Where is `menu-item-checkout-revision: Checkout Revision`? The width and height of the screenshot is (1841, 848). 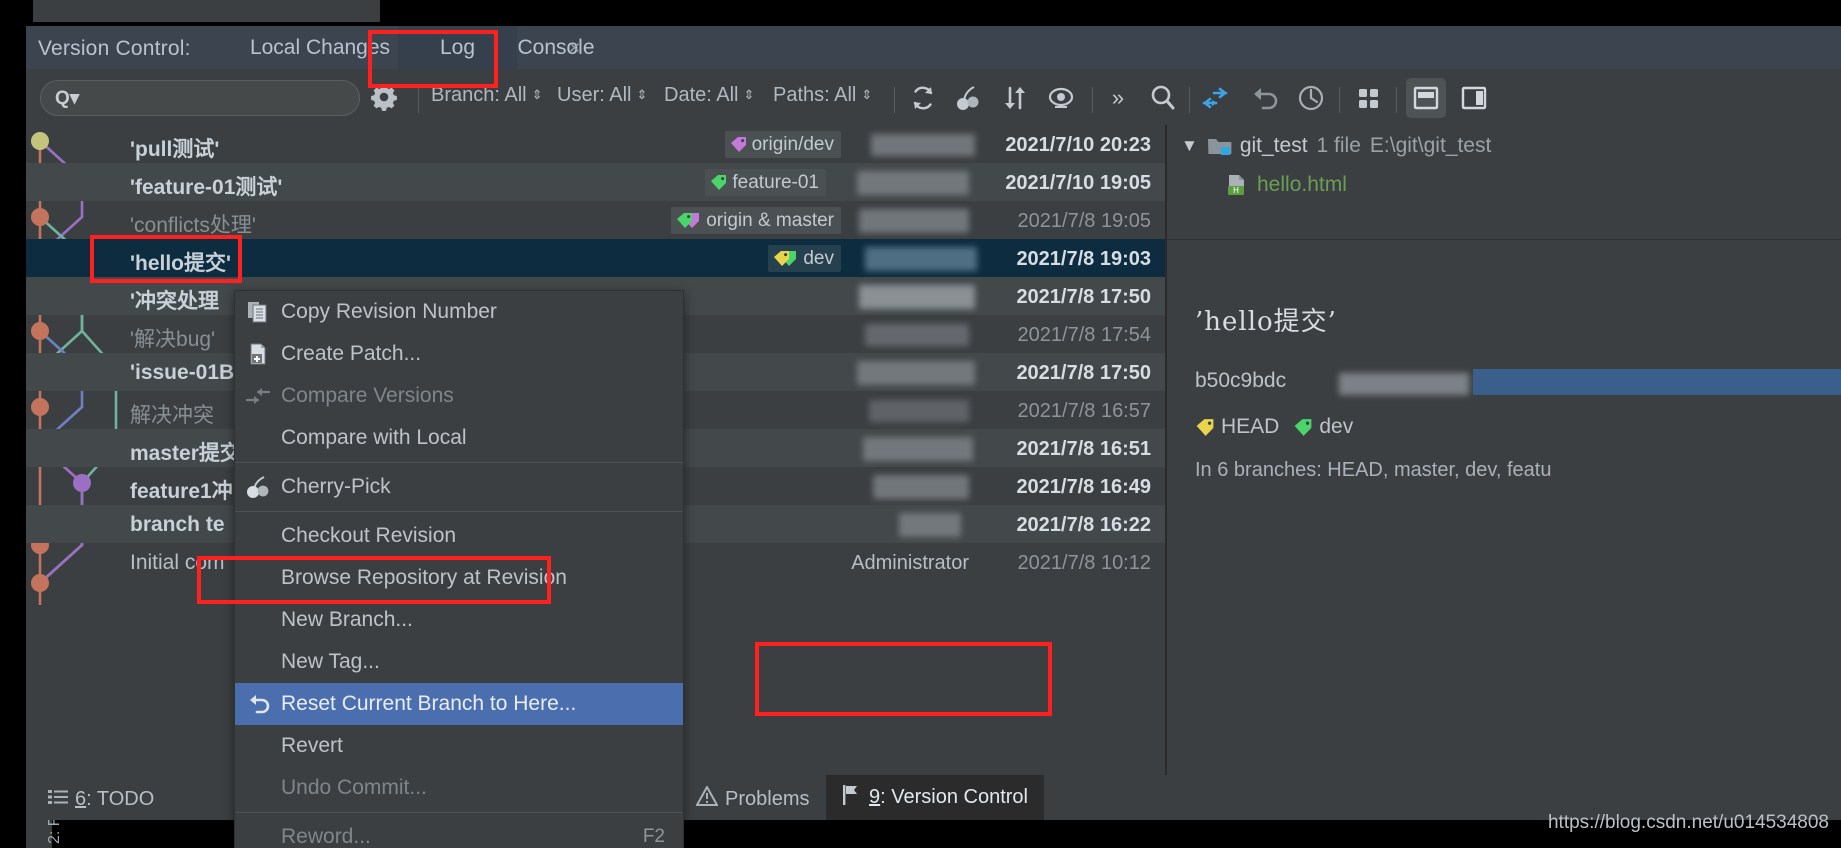 menu-item-checkout-revision: Checkout Revision is located at coordinates (459, 536).